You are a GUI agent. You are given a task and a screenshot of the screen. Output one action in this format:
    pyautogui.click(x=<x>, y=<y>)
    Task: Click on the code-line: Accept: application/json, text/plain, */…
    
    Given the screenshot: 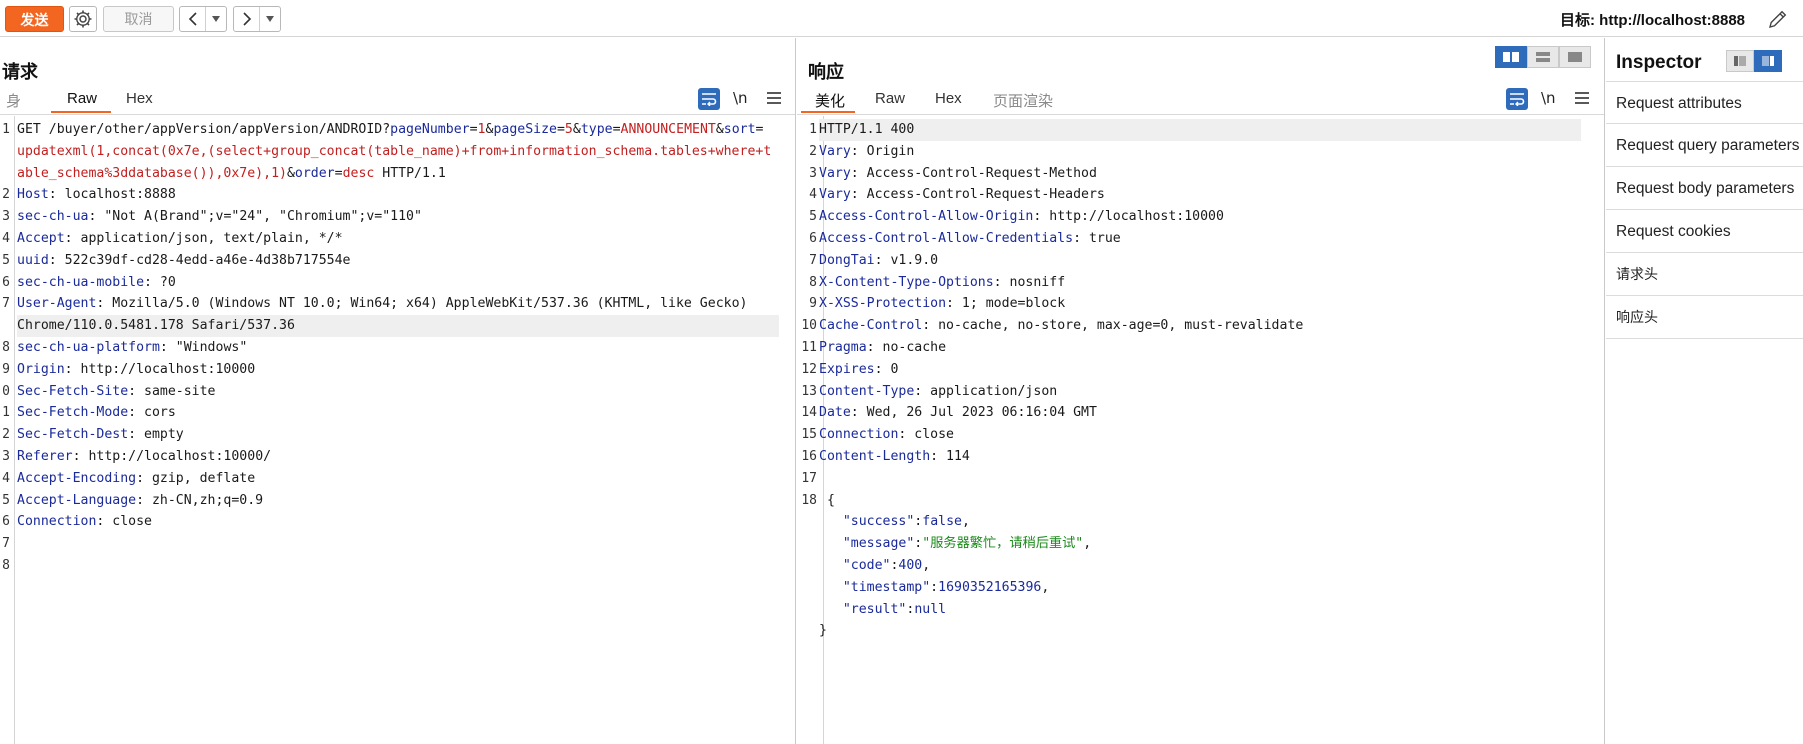 What is the action you would take?
    pyautogui.click(x=180, y=238)
    